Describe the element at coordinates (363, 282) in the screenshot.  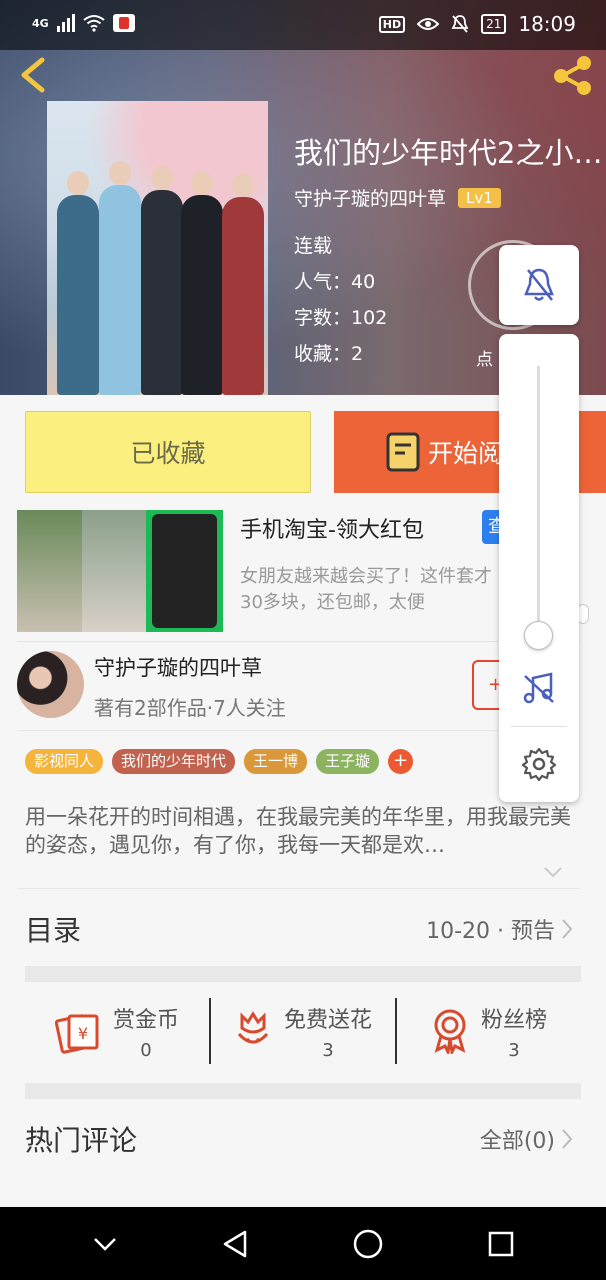
I see `popularity-value: 40` at that location.